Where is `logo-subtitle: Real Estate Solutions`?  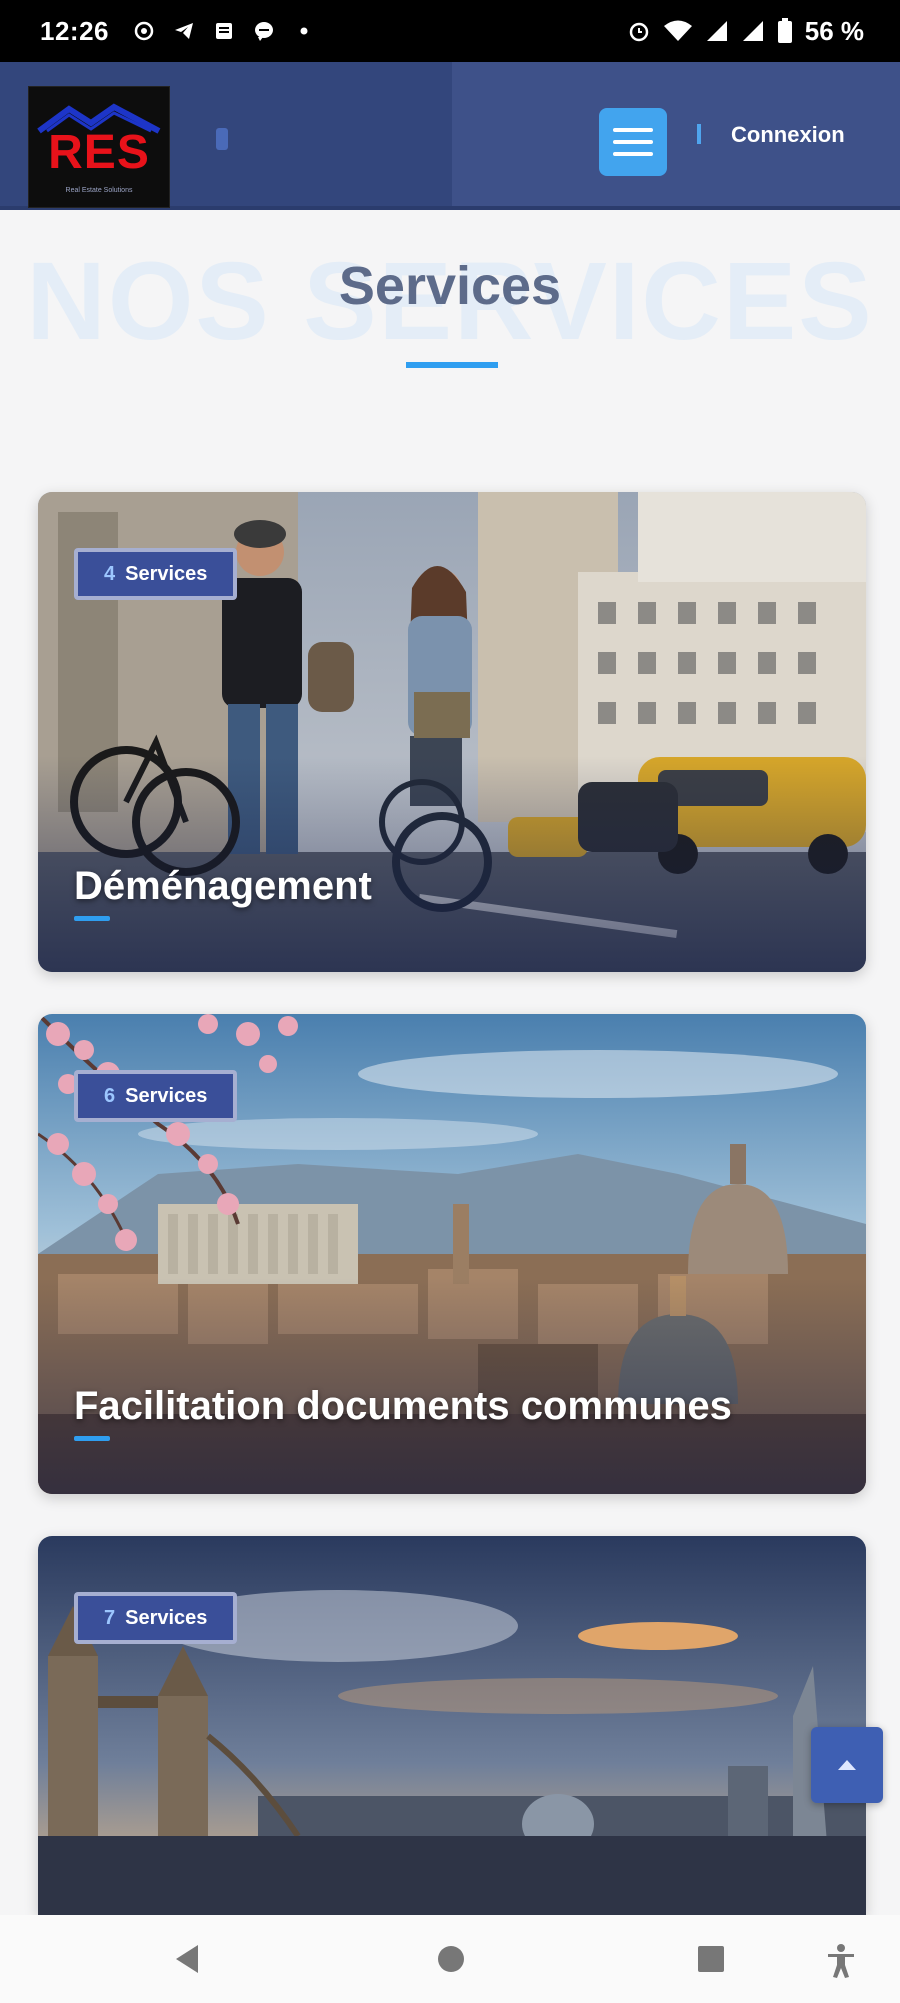
logo-subtitle: Real Estate Solutions is located at coordinates (99, 190).